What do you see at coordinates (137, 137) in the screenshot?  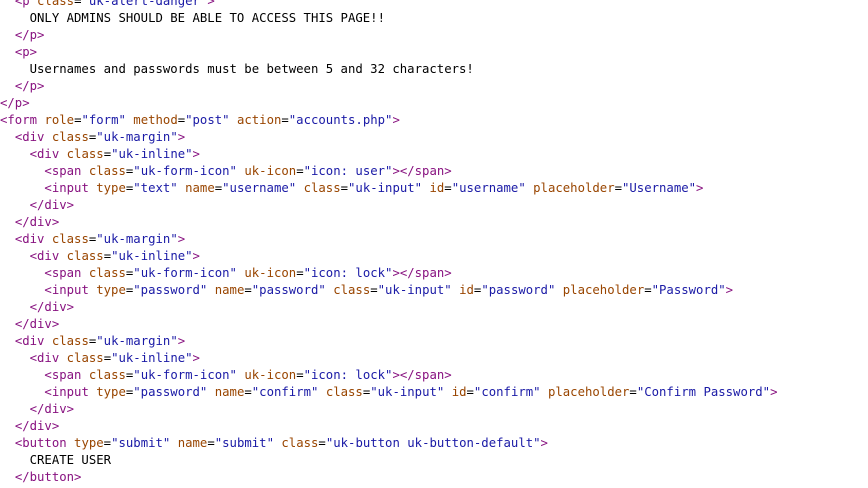 I see `attribute-value-token: "uk-margin"` at bounding box center [137, 137].